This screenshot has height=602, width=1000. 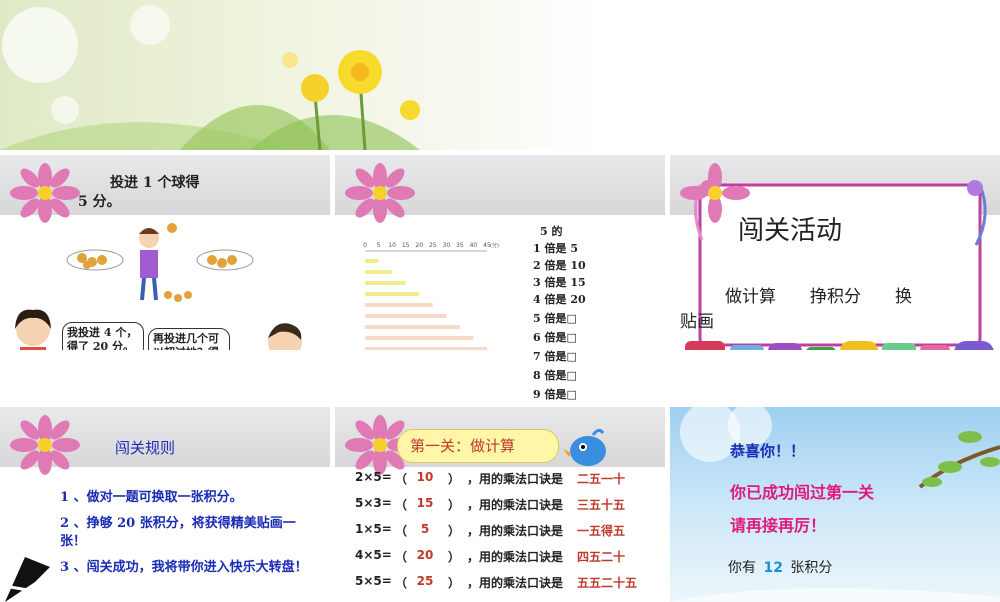 I want to click on multiple-item: 9 倍是□, so click(x=555, y=394).